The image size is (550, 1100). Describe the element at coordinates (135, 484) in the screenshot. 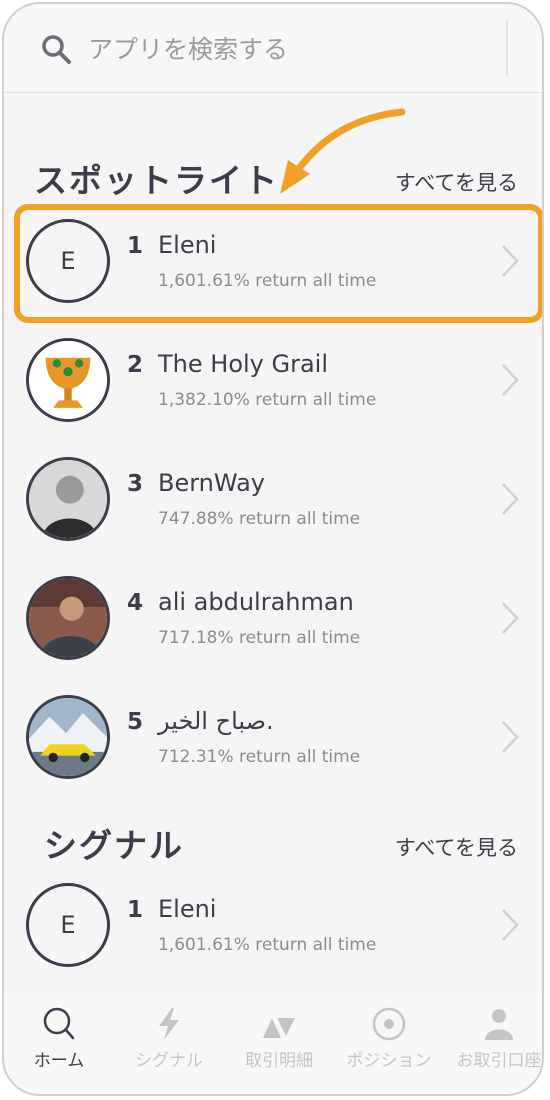

I see `rank-number: 3` at that location.